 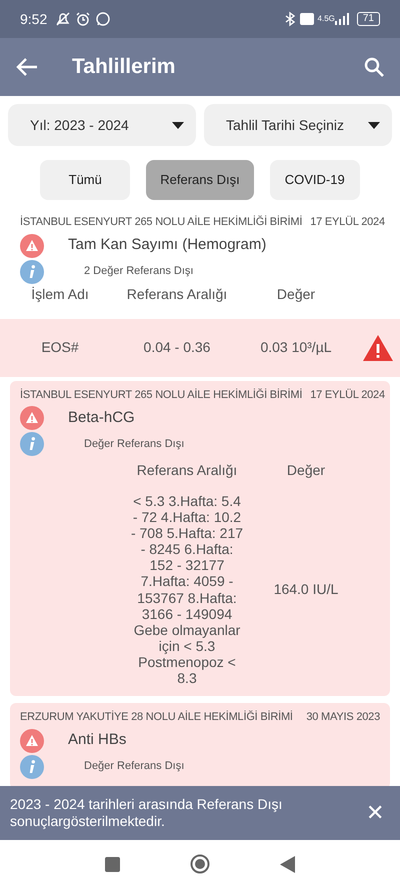 I want to click on filter-chip: COVID-19, so click(x=315, y=180).